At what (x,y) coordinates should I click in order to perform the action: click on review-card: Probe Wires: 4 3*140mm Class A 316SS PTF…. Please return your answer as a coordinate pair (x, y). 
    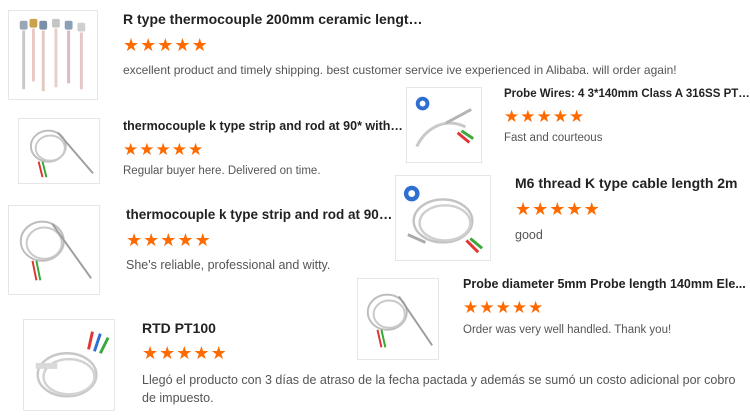
    Looking at the image, I should click on (575, 122).